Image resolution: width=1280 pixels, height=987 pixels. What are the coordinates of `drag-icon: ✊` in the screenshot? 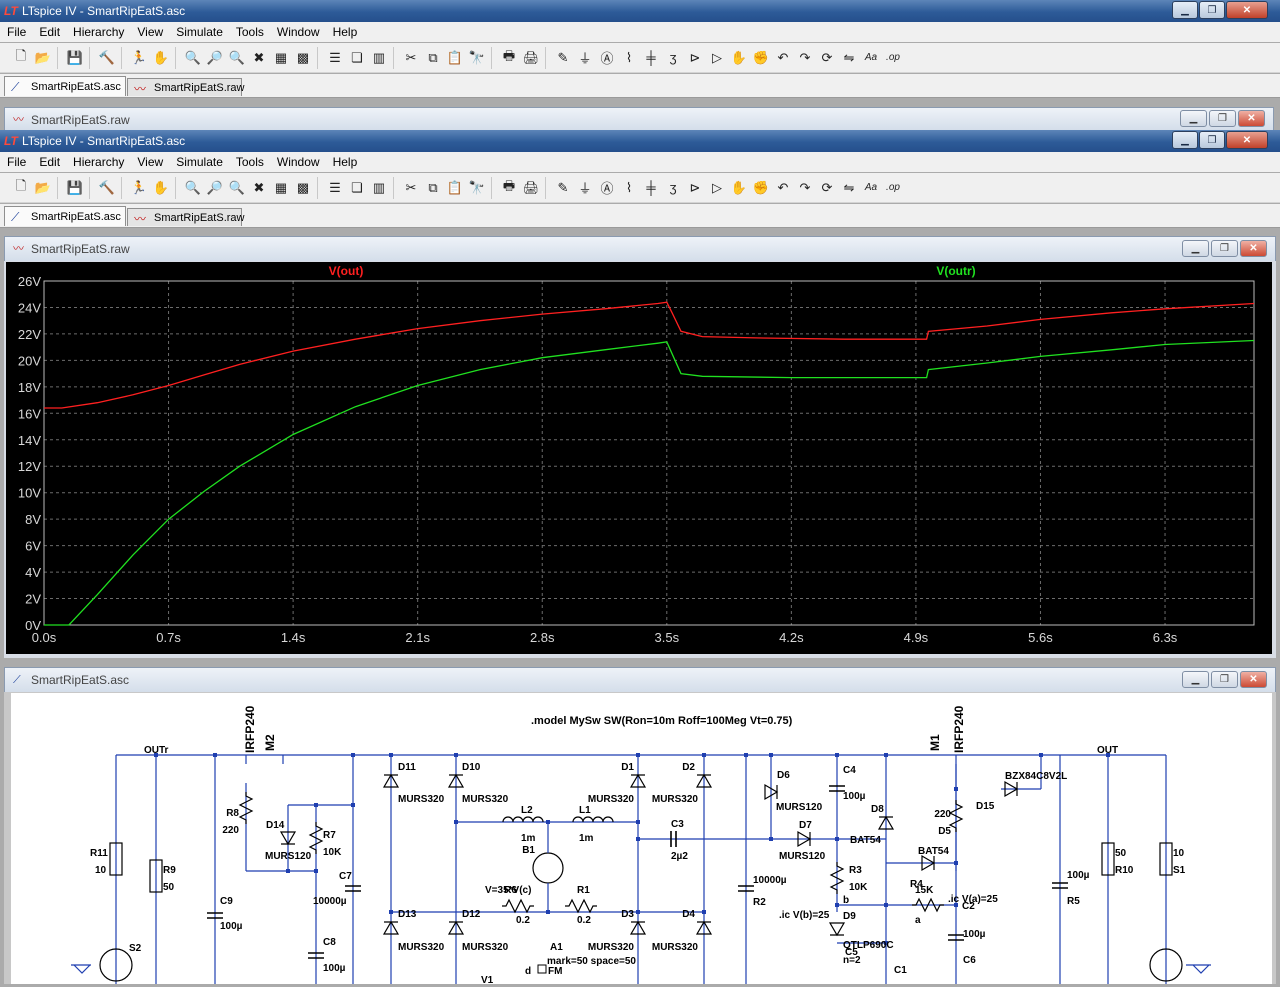 It's located at (761, 58).